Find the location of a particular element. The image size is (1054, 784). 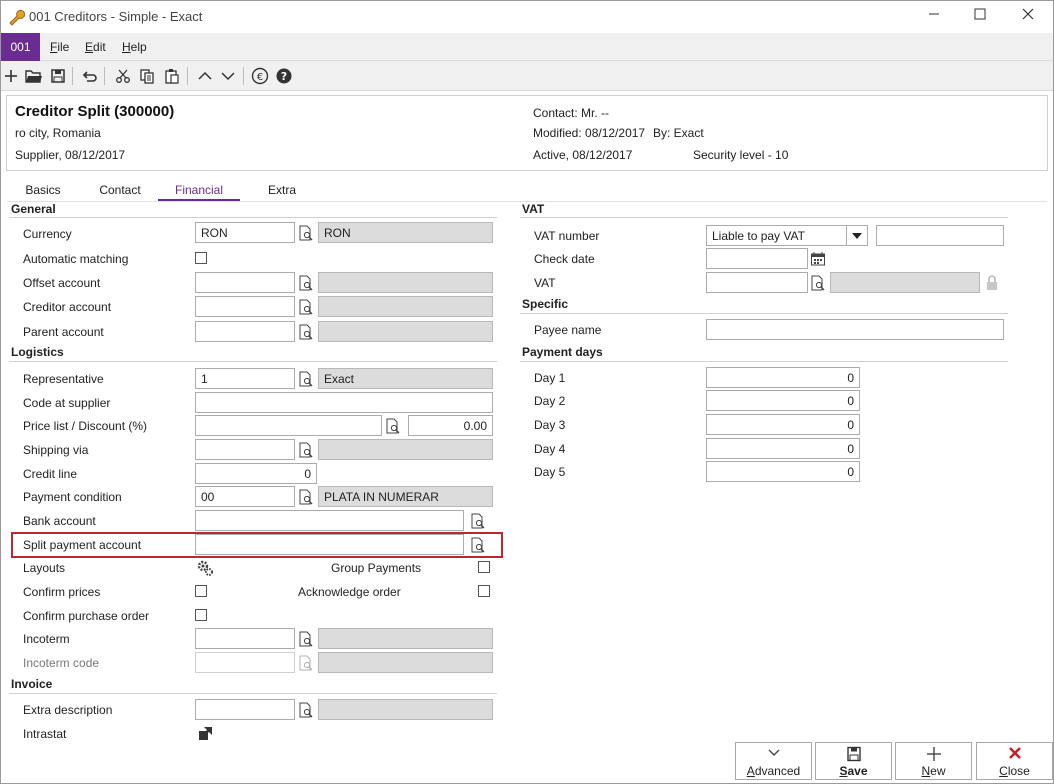

extra-description-label: Extra description is located at coordinates (68, 710).